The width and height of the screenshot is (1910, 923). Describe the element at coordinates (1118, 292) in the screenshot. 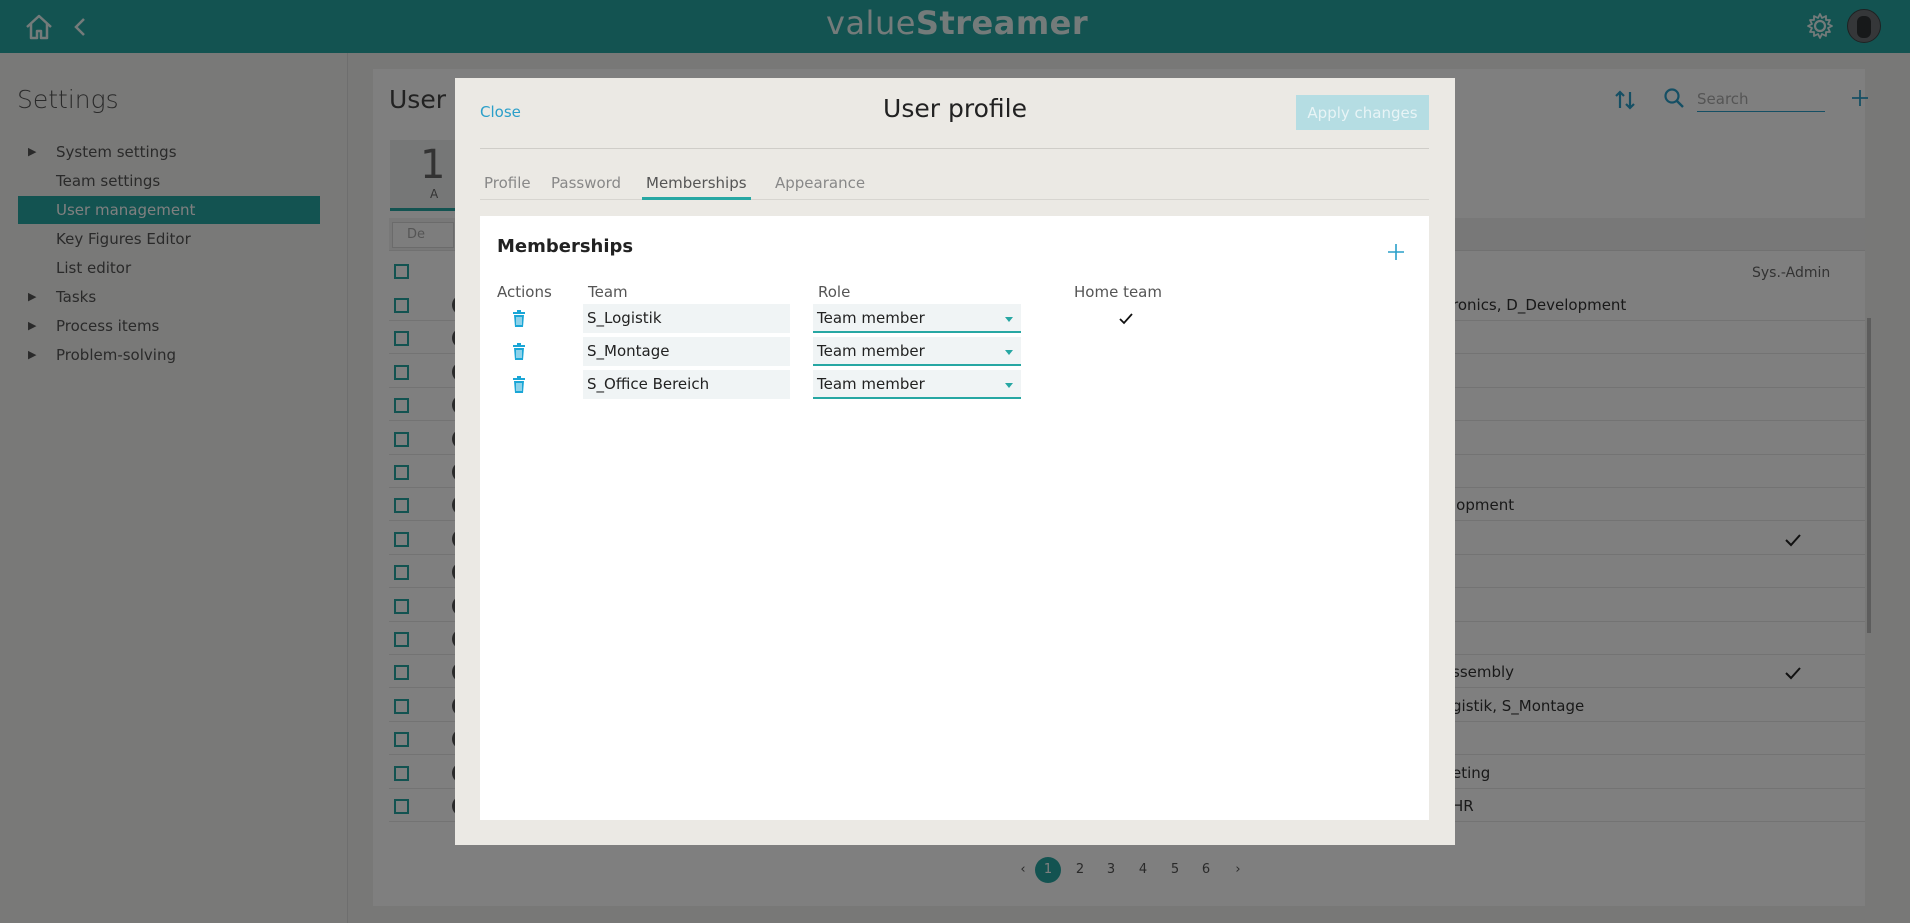

I see `column-header-home-team: Home team` at that location.